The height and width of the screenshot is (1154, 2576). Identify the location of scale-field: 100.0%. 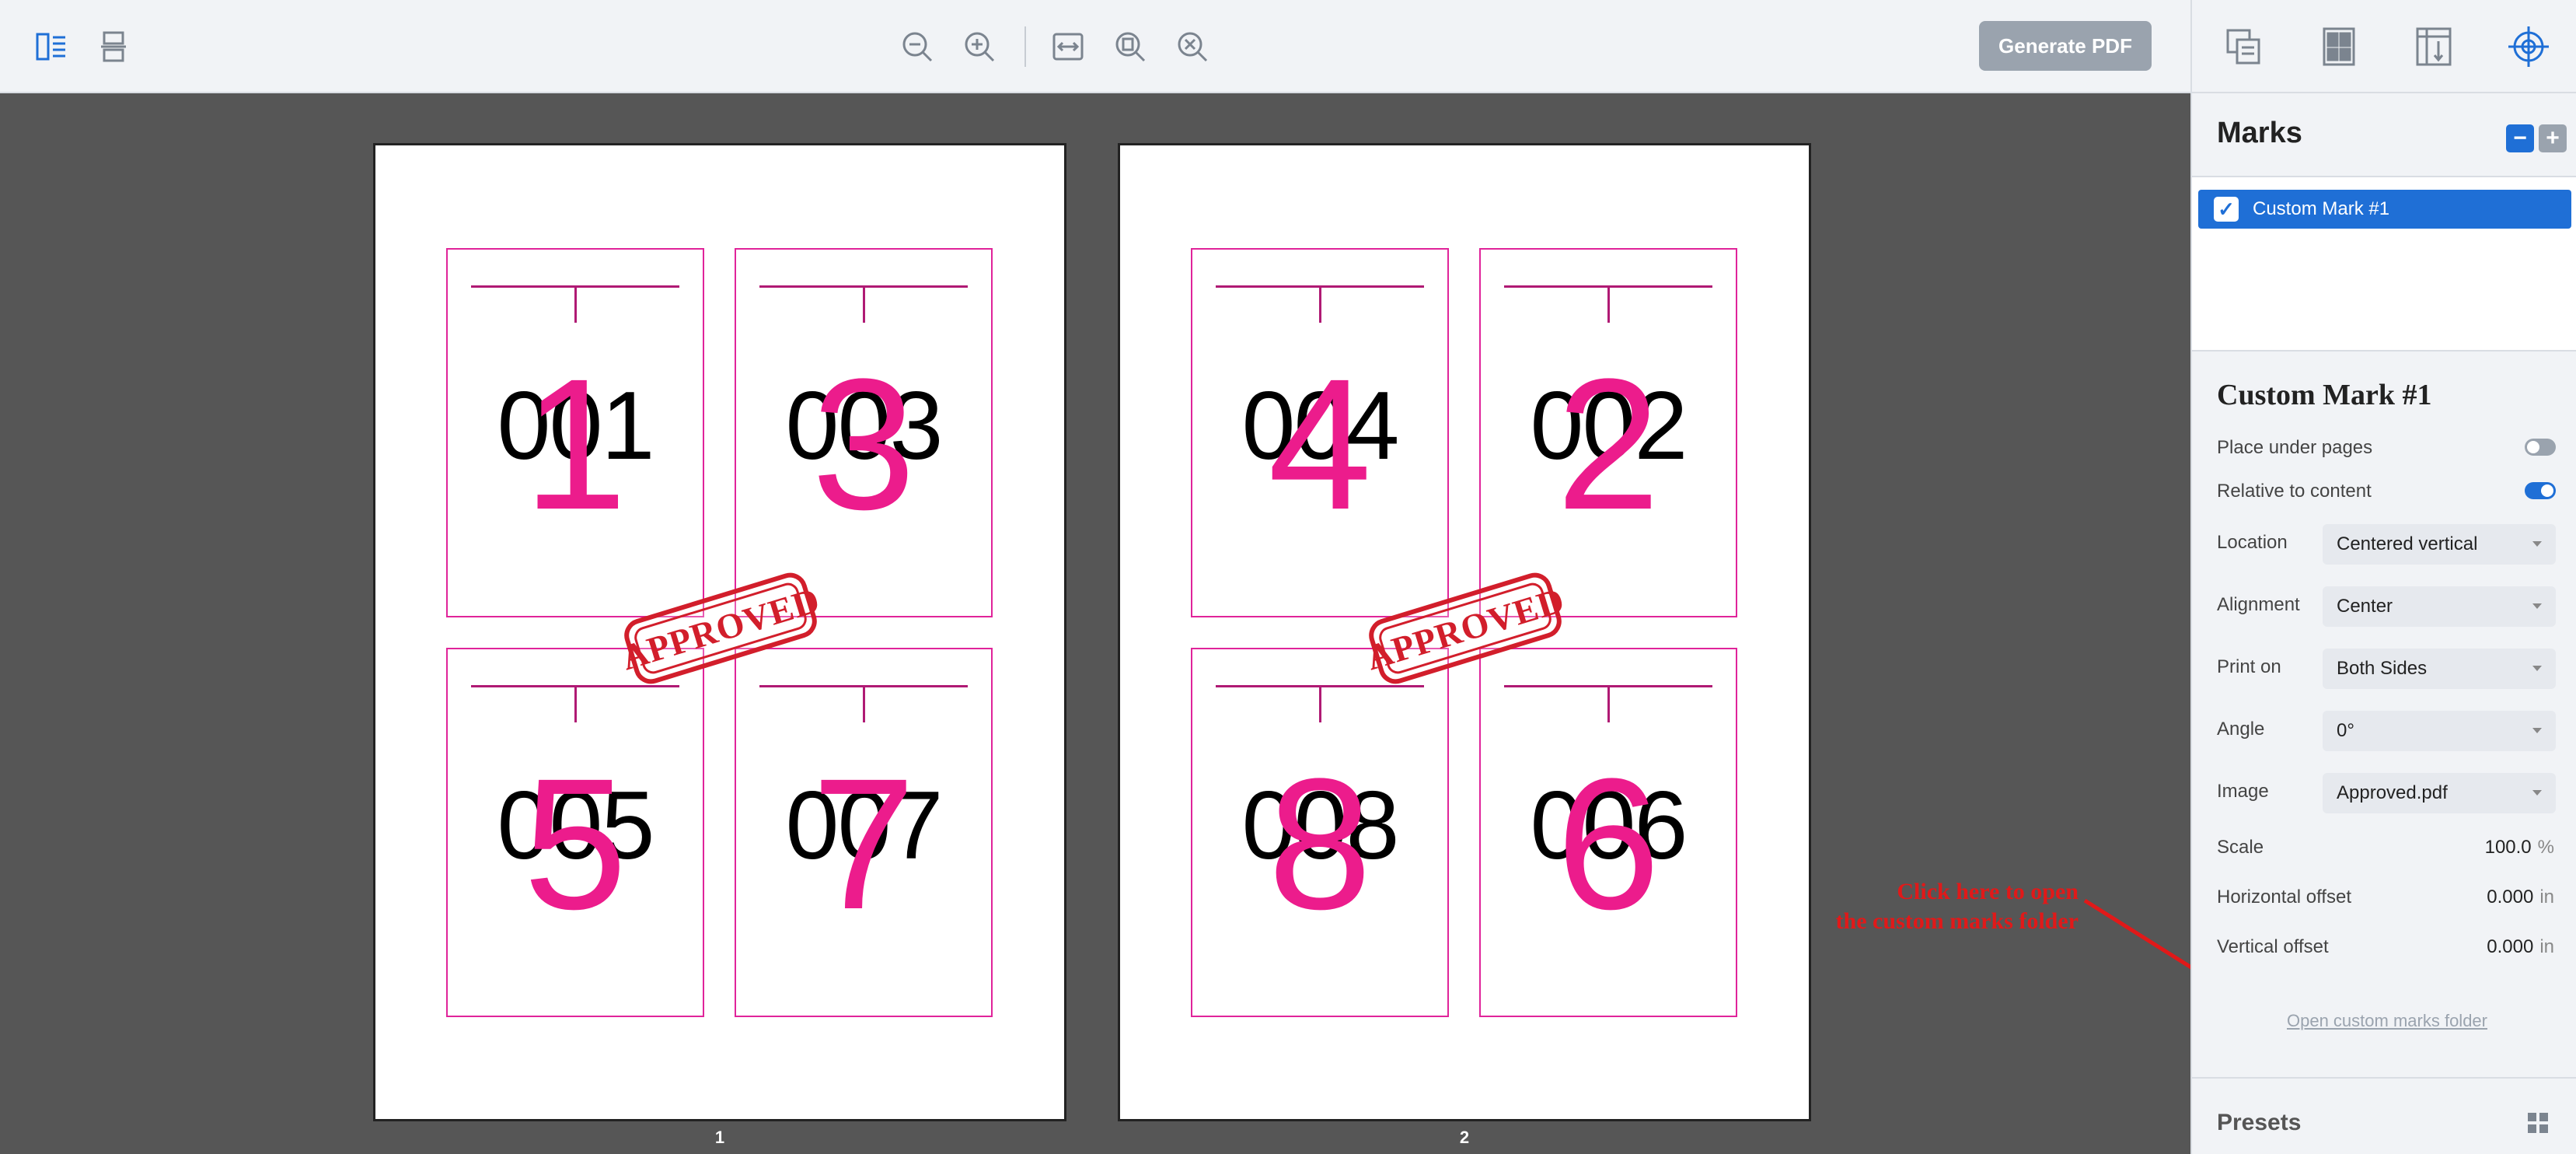
(2520, 848).